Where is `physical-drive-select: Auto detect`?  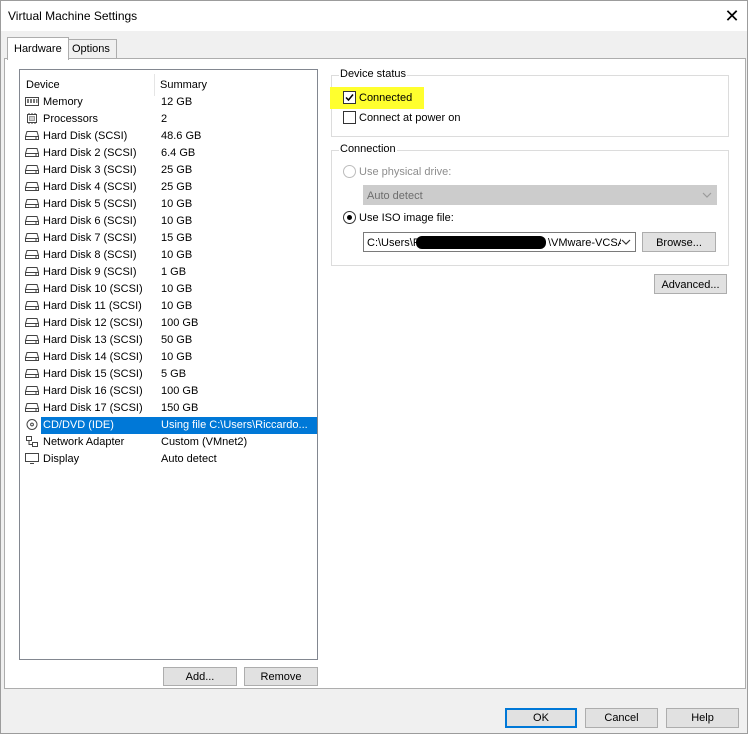
physical-drive-select: Auto detect is located at coordinates (540, 195).